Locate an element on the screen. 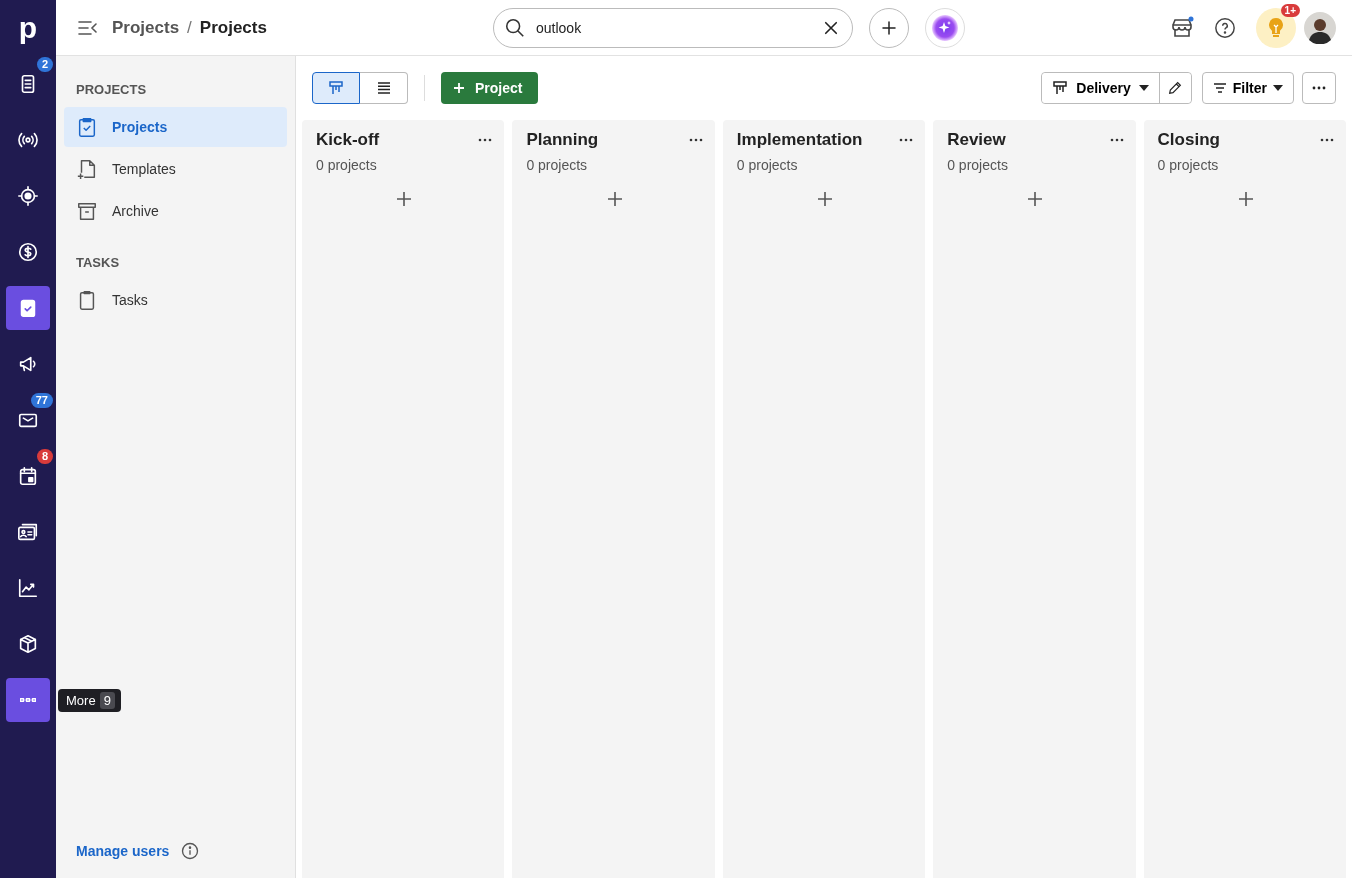 This screenshot has height=878, width=1352. lightbulb-icon is located at coordinates (1276, 27).